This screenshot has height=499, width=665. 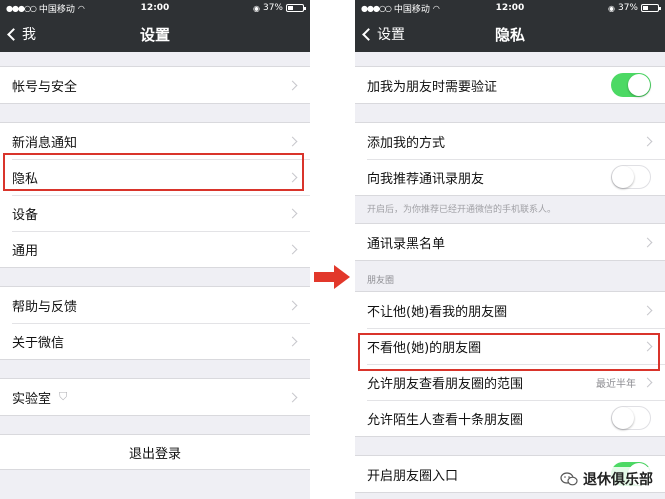 I want to click on settings-group-help: 帮助与反馈 关于微信, so click(x=155, y=323).